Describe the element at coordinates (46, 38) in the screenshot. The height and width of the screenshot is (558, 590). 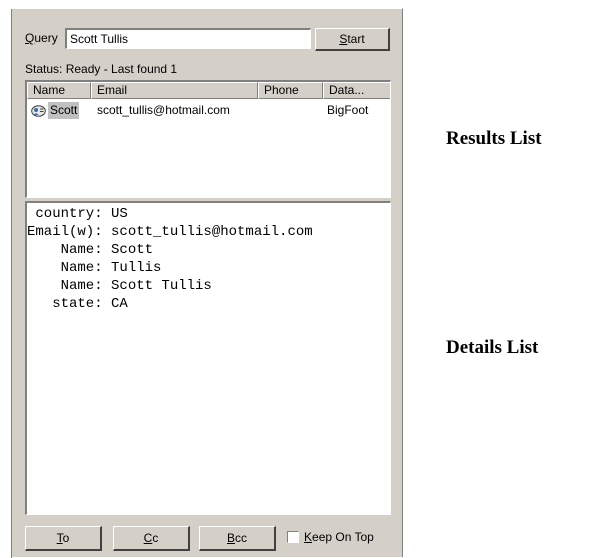
I see `query-label-text: uery` at that location.